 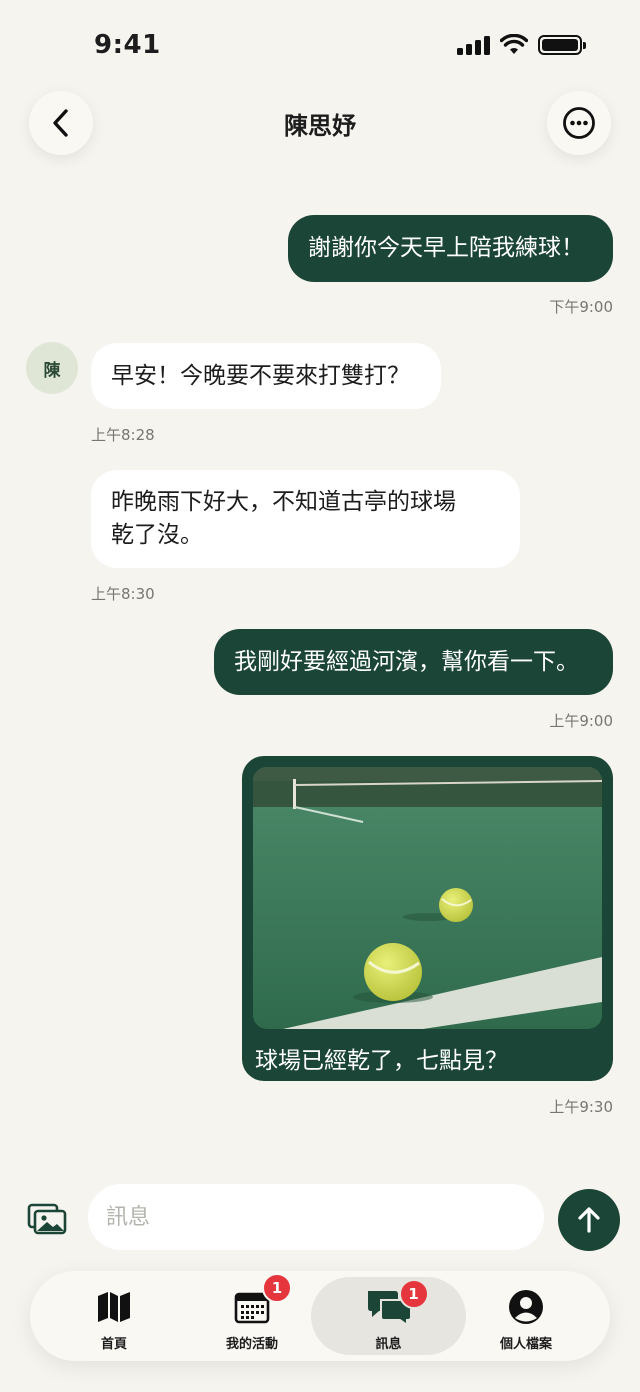 I want to click on tab-label: 訊息, so click(x=388, y=1344).